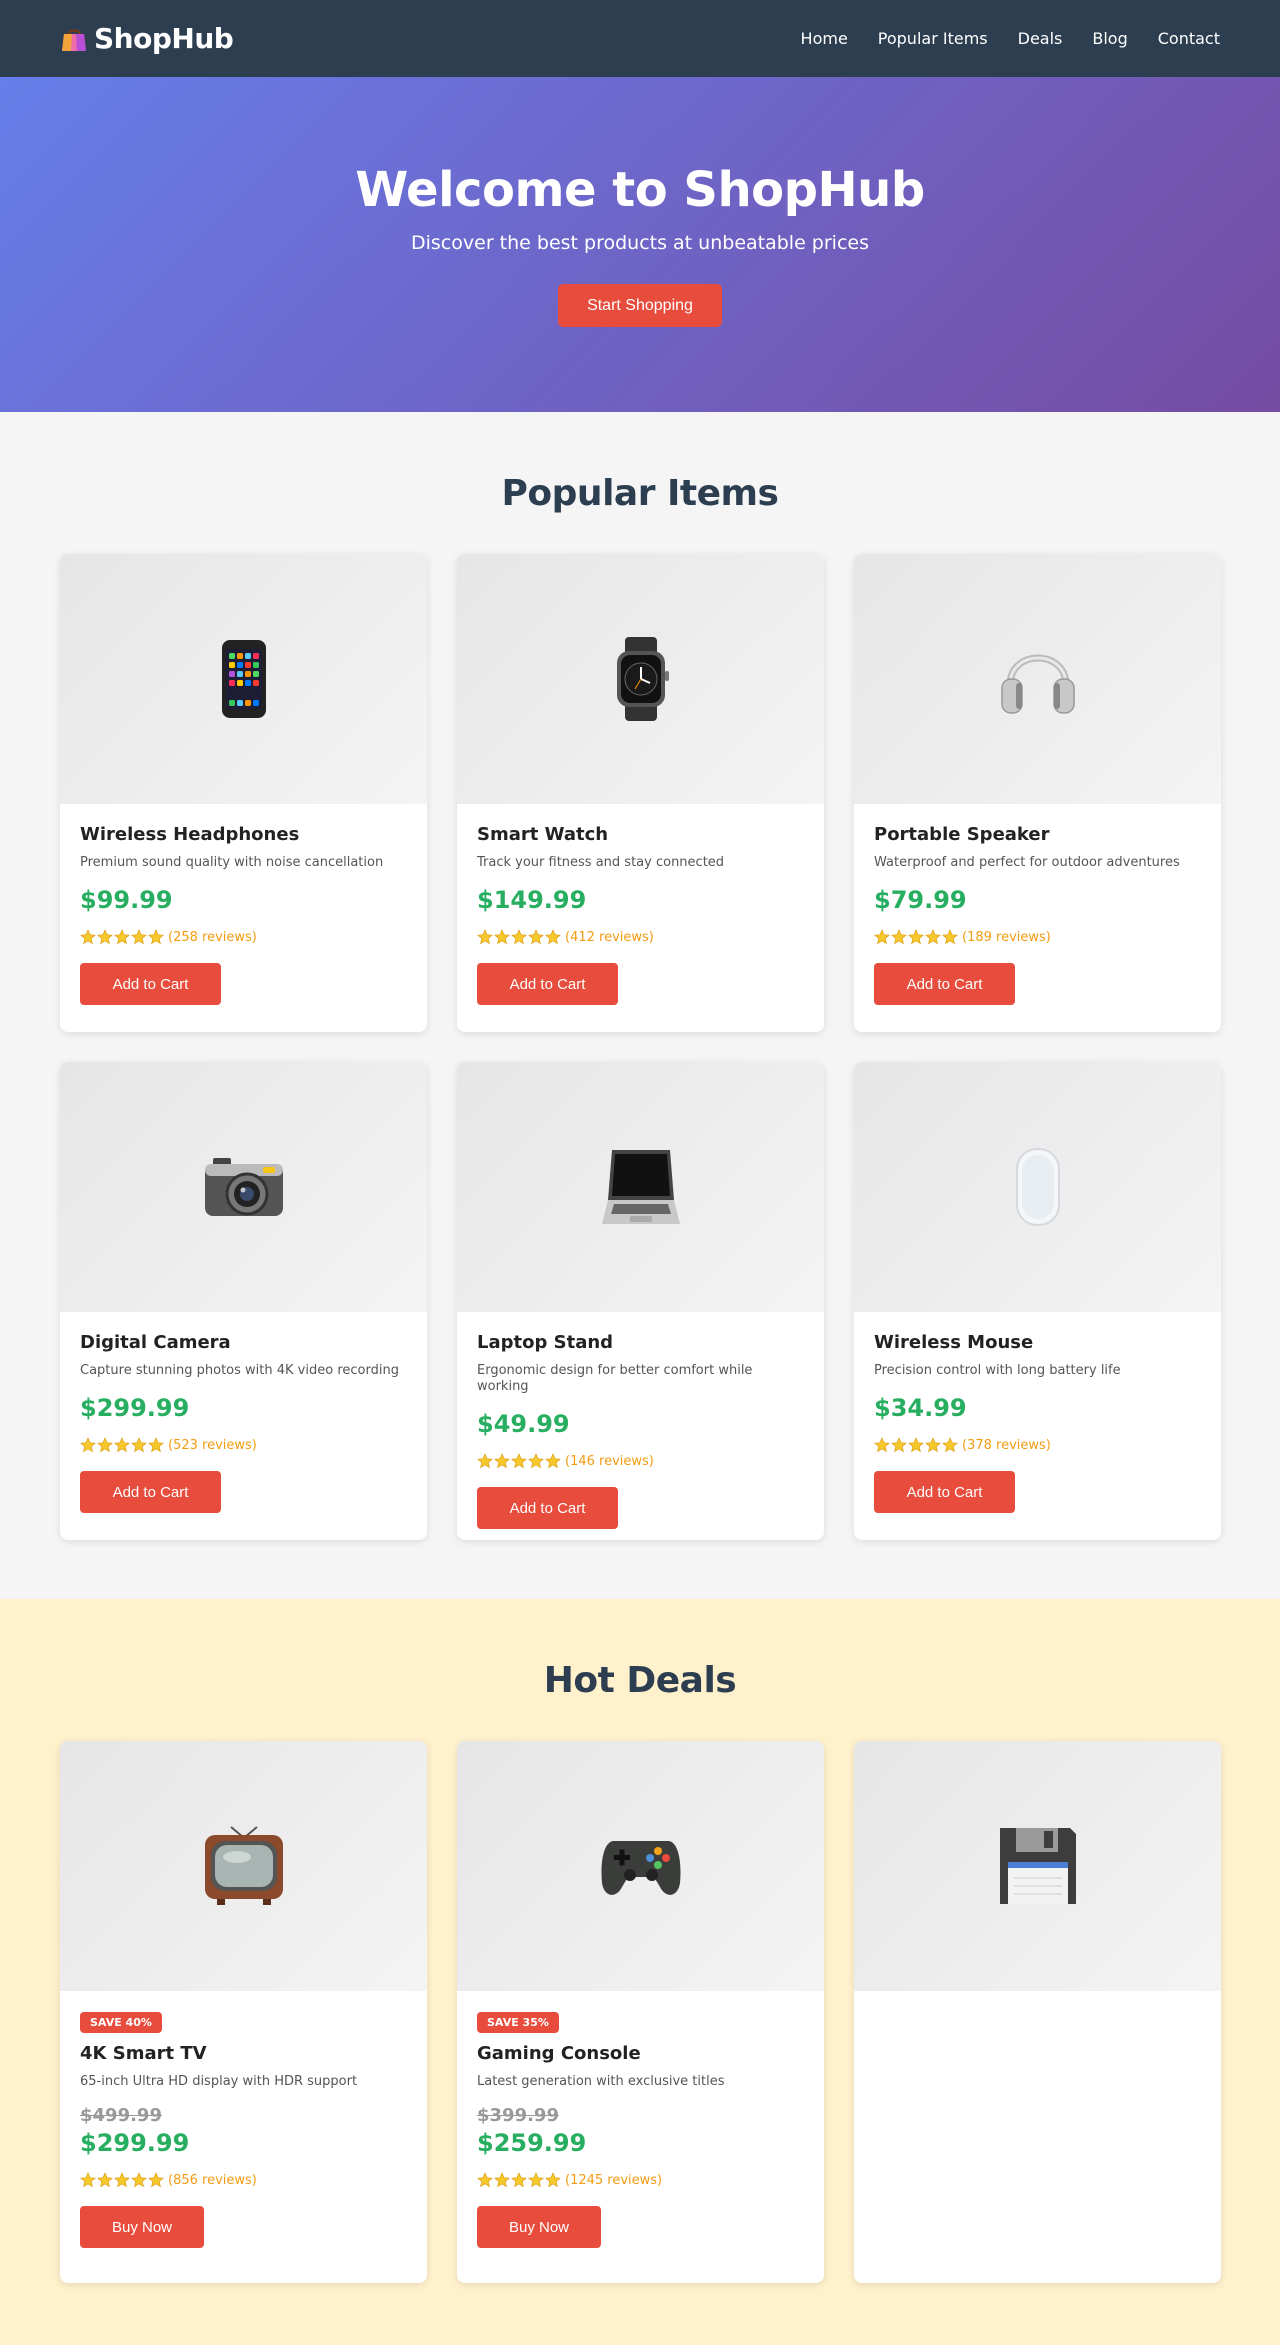 The height and width of the screenshot is (2345, 1280). What do you see at coordinates (243, 2180) in the screenshot?
I see `product-rating: (856 reviews)` at bounding box center [243, 2180].